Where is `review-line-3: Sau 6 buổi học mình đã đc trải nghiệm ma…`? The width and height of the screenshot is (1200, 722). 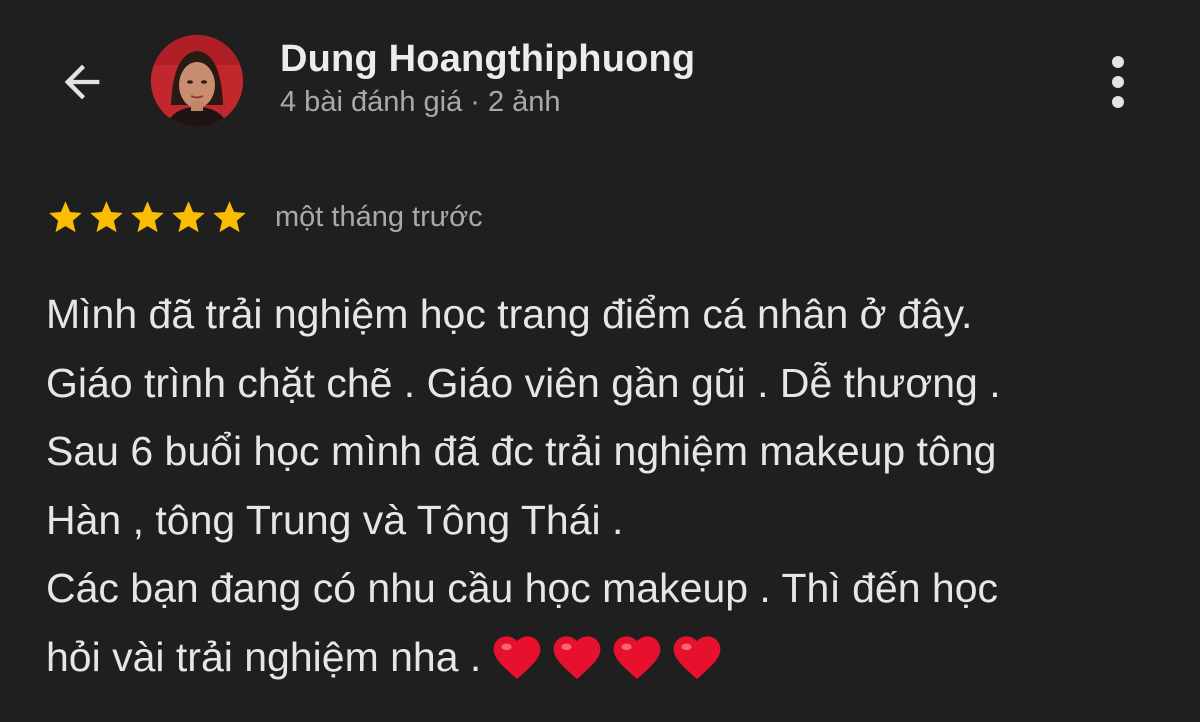
review-line-3: Sau 6 buổi học mình đã đc trải nghiệm ma… is located at coordinates (521, 451).